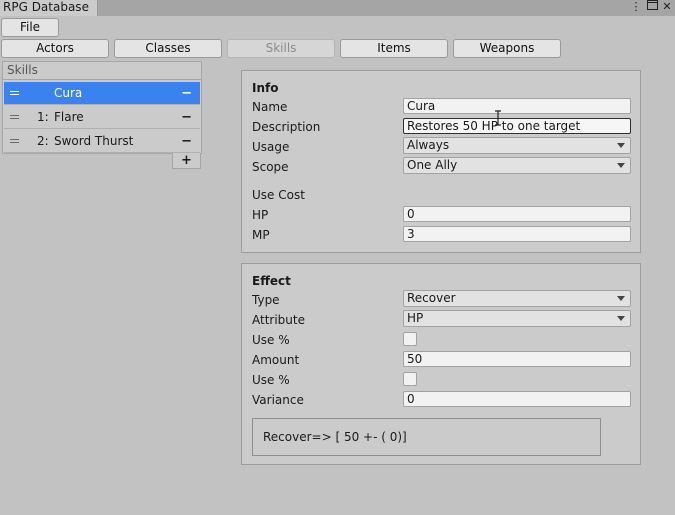 Image resolution: width=675 pixels, height=515 pixels. Describe the element at coordinates (410, 379) in the screenshot. I see `use-percent-variance-checkbox` at that location.